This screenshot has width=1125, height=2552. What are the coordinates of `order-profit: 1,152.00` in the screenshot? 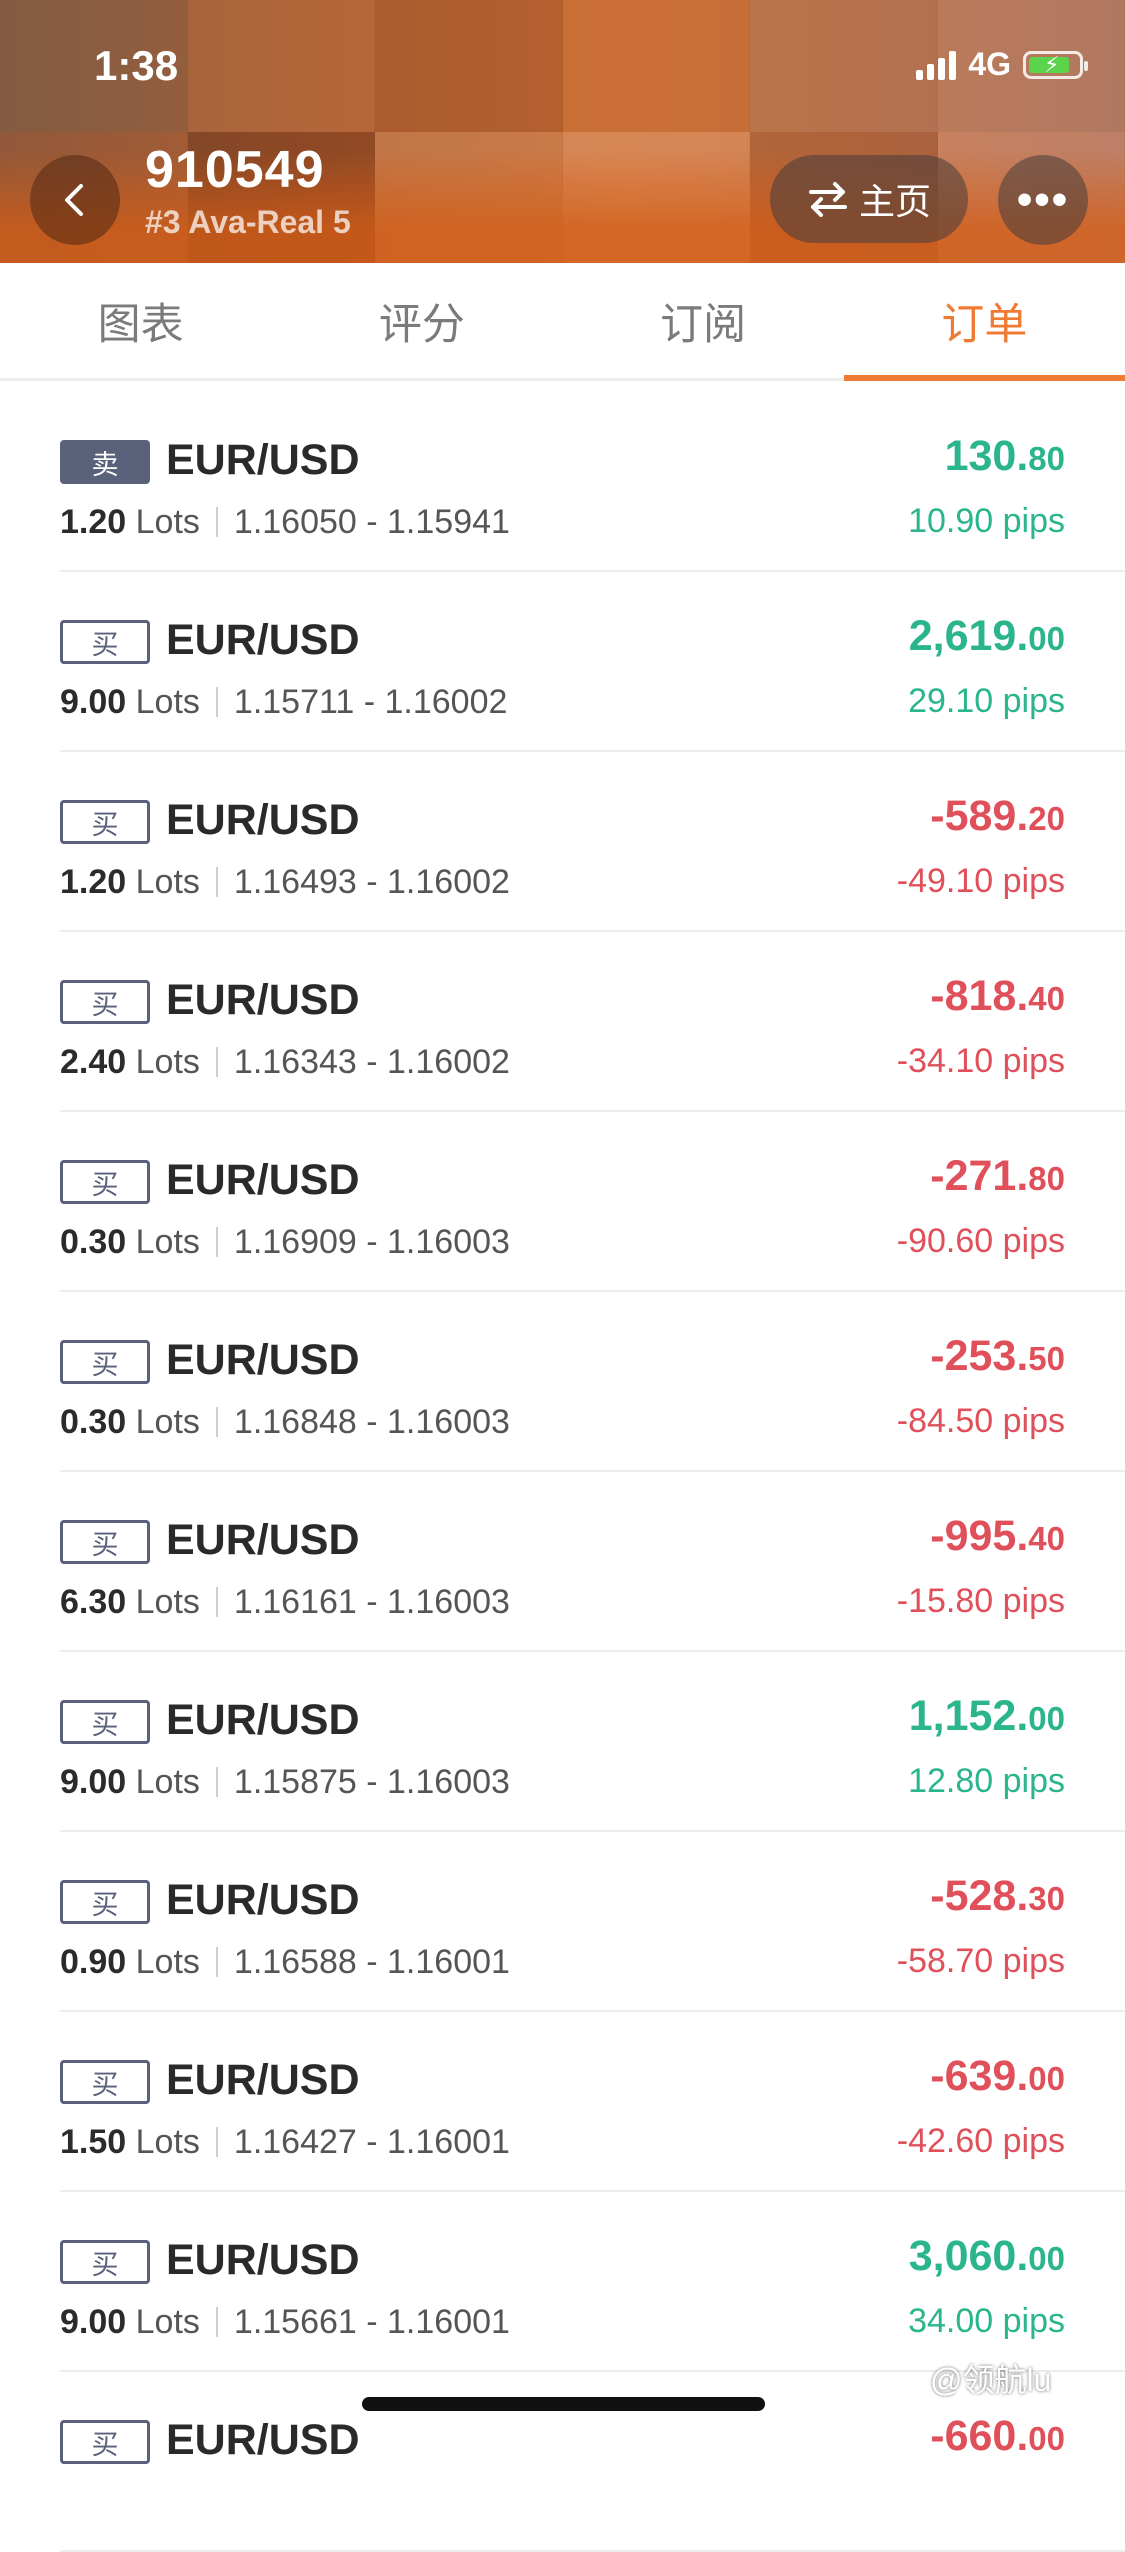 It's located at (987, 1716).